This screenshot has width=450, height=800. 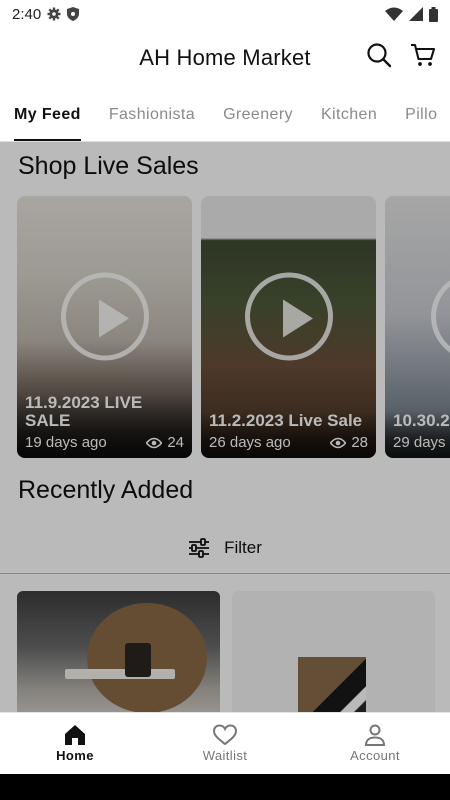 I want to click on signal-icon, so click(x=416, y=14).